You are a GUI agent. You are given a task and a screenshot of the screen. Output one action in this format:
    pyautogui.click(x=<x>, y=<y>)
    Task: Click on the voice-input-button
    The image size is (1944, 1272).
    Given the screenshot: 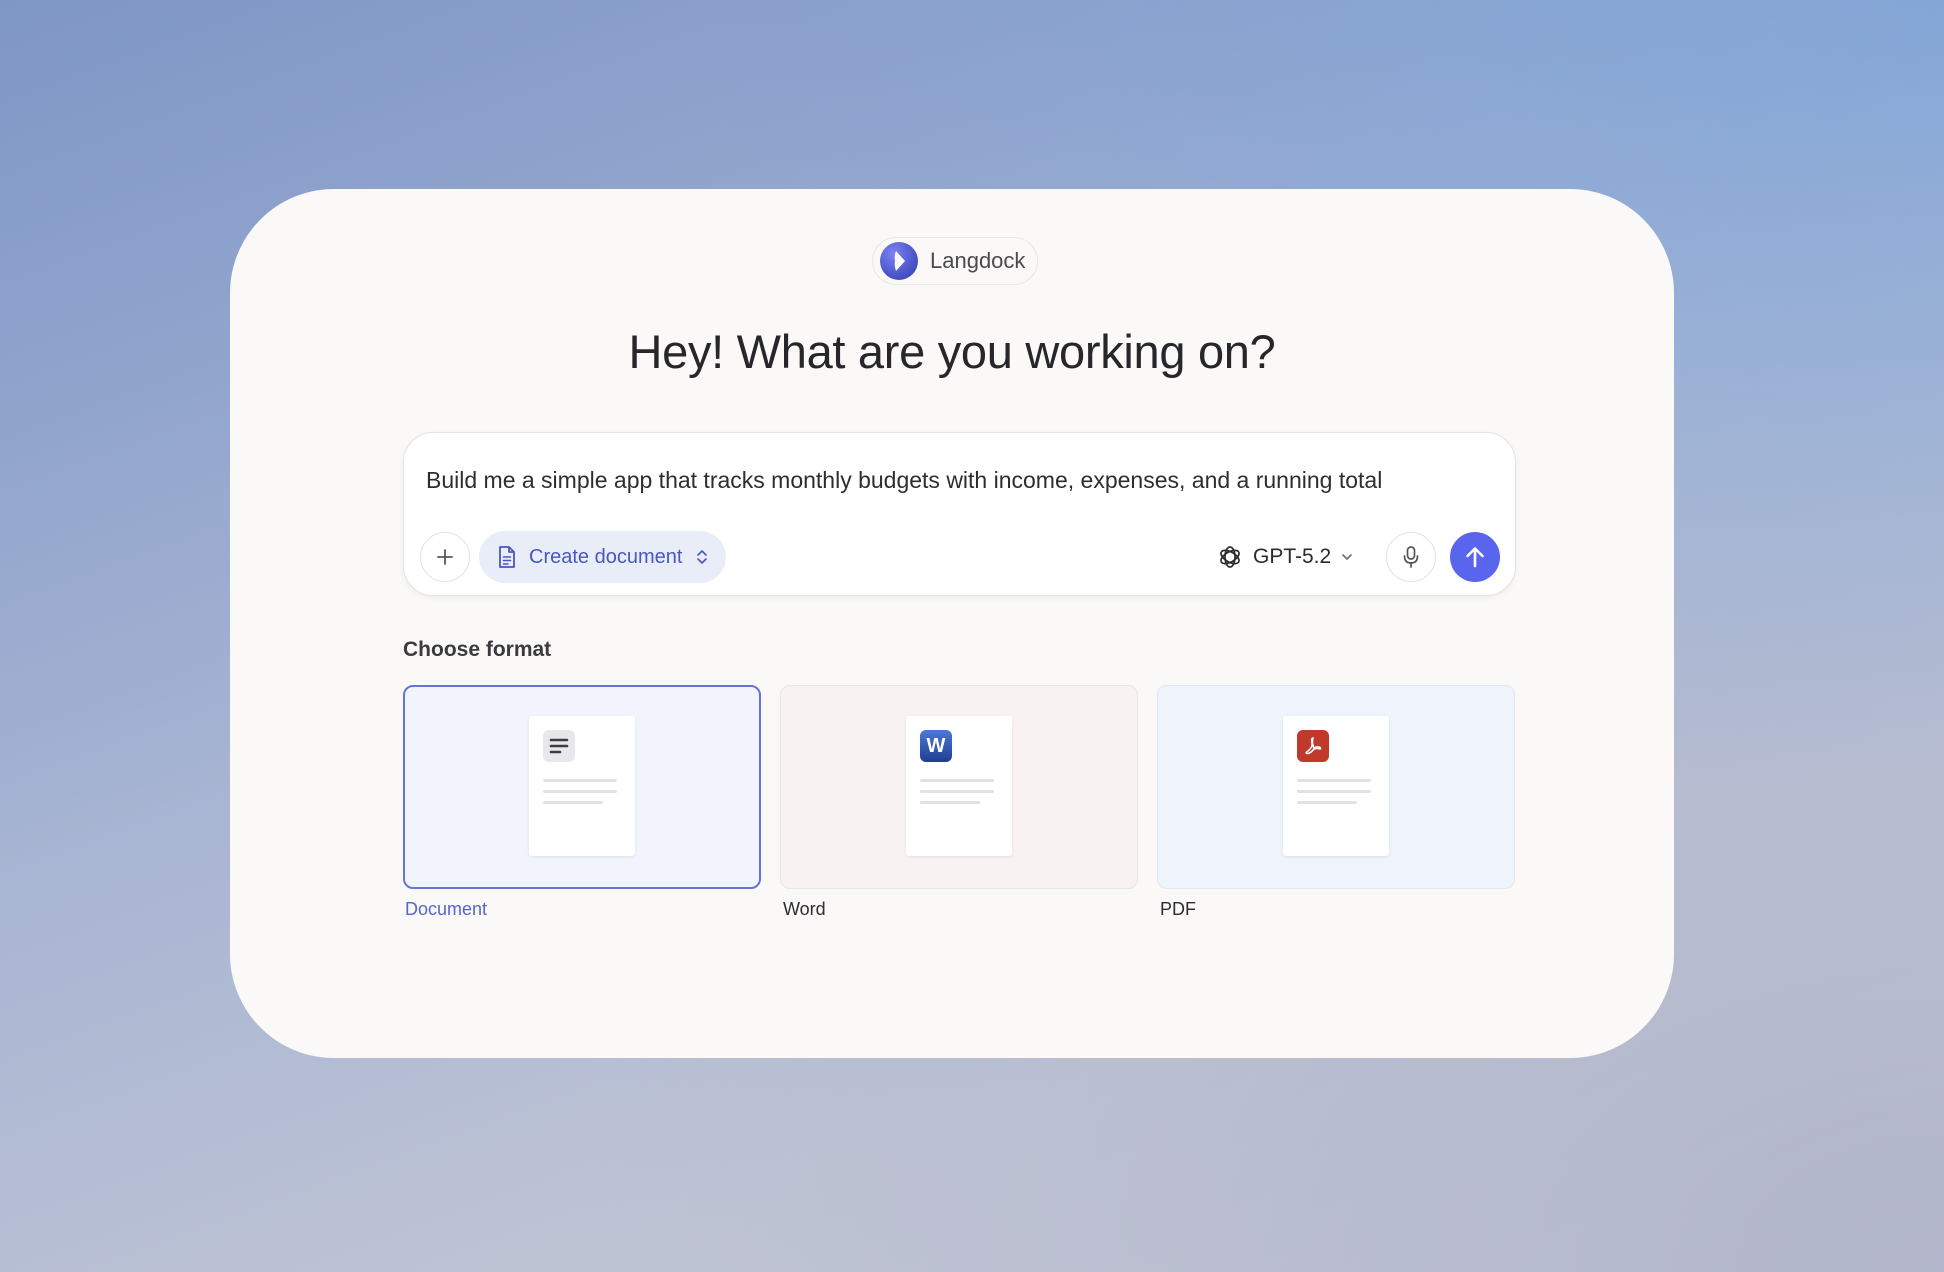 What is the action you would take?
    pyautogui.click(x=1411, y=557)
    